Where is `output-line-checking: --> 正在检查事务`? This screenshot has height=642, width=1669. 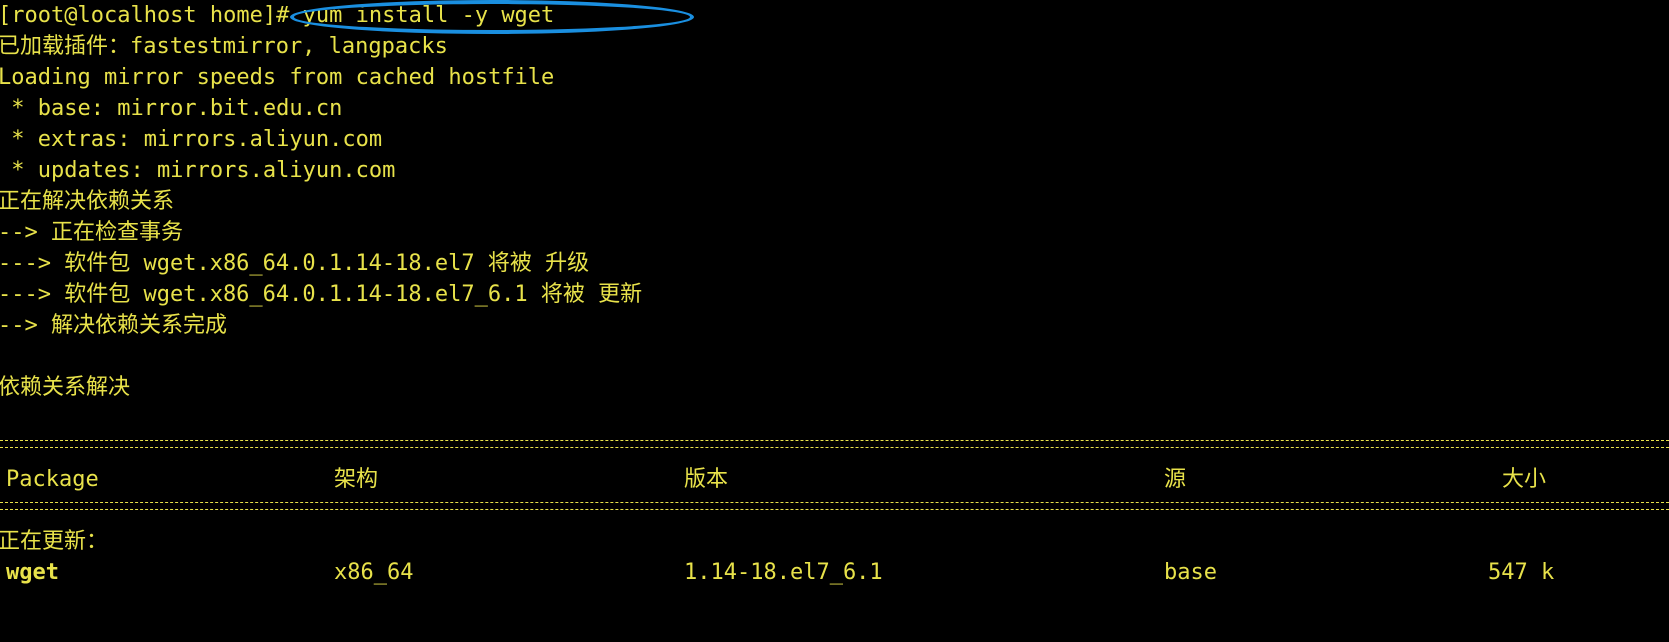 output-line-checking: --> 正在检查事务 is located at coordinates (91, 232).